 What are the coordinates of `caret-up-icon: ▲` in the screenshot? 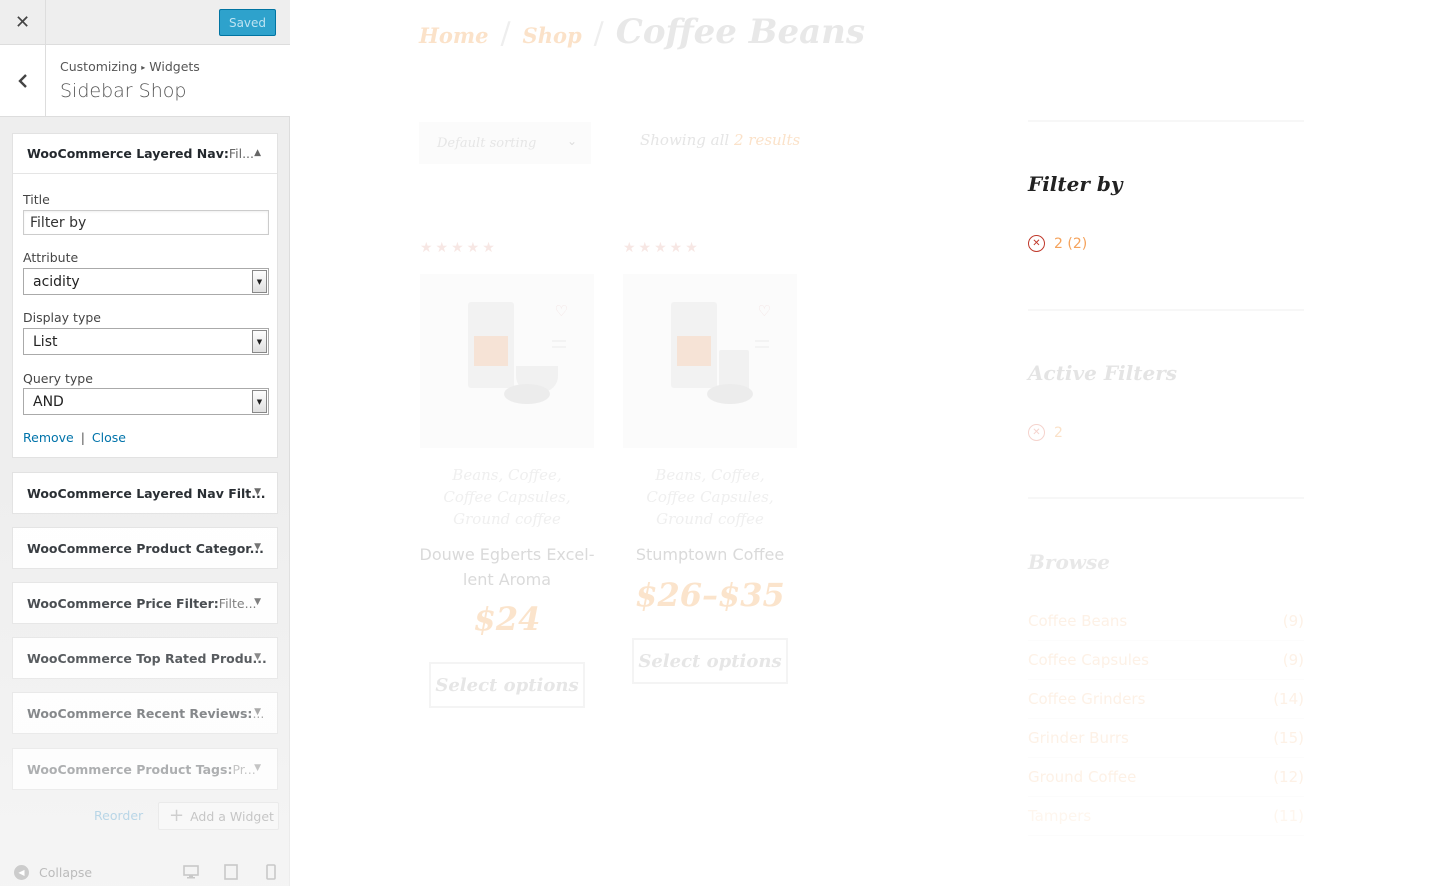 It's located at (257, 153).